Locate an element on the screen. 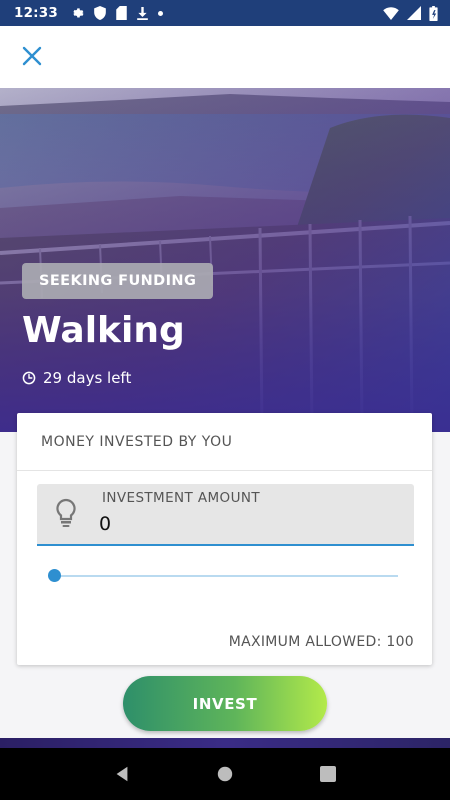 This screenshot has height=800, width=450. card-header: MONEY INVESTED BY YOU is located at coordinates (224, 442).